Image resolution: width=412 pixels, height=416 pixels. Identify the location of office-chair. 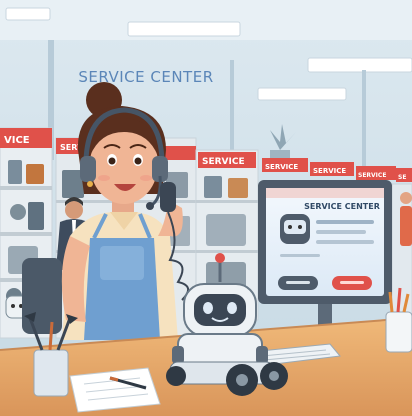
(42, 296).